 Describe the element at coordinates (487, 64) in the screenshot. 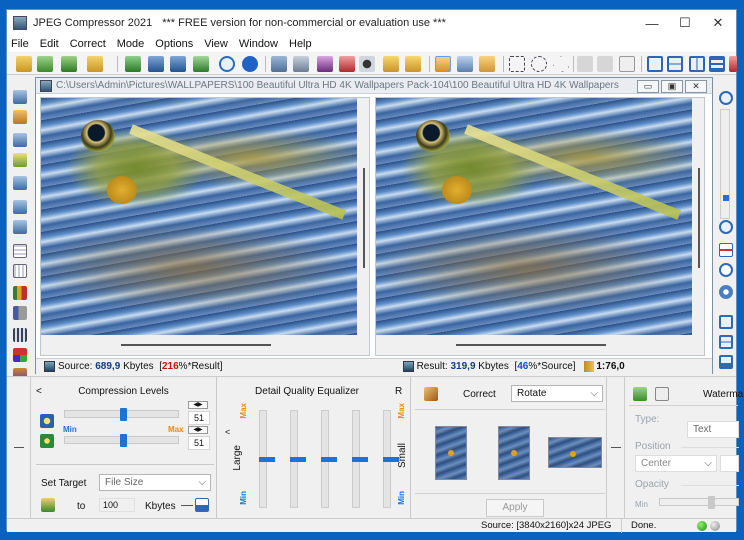

I see `pan-tool-icon` at that location.